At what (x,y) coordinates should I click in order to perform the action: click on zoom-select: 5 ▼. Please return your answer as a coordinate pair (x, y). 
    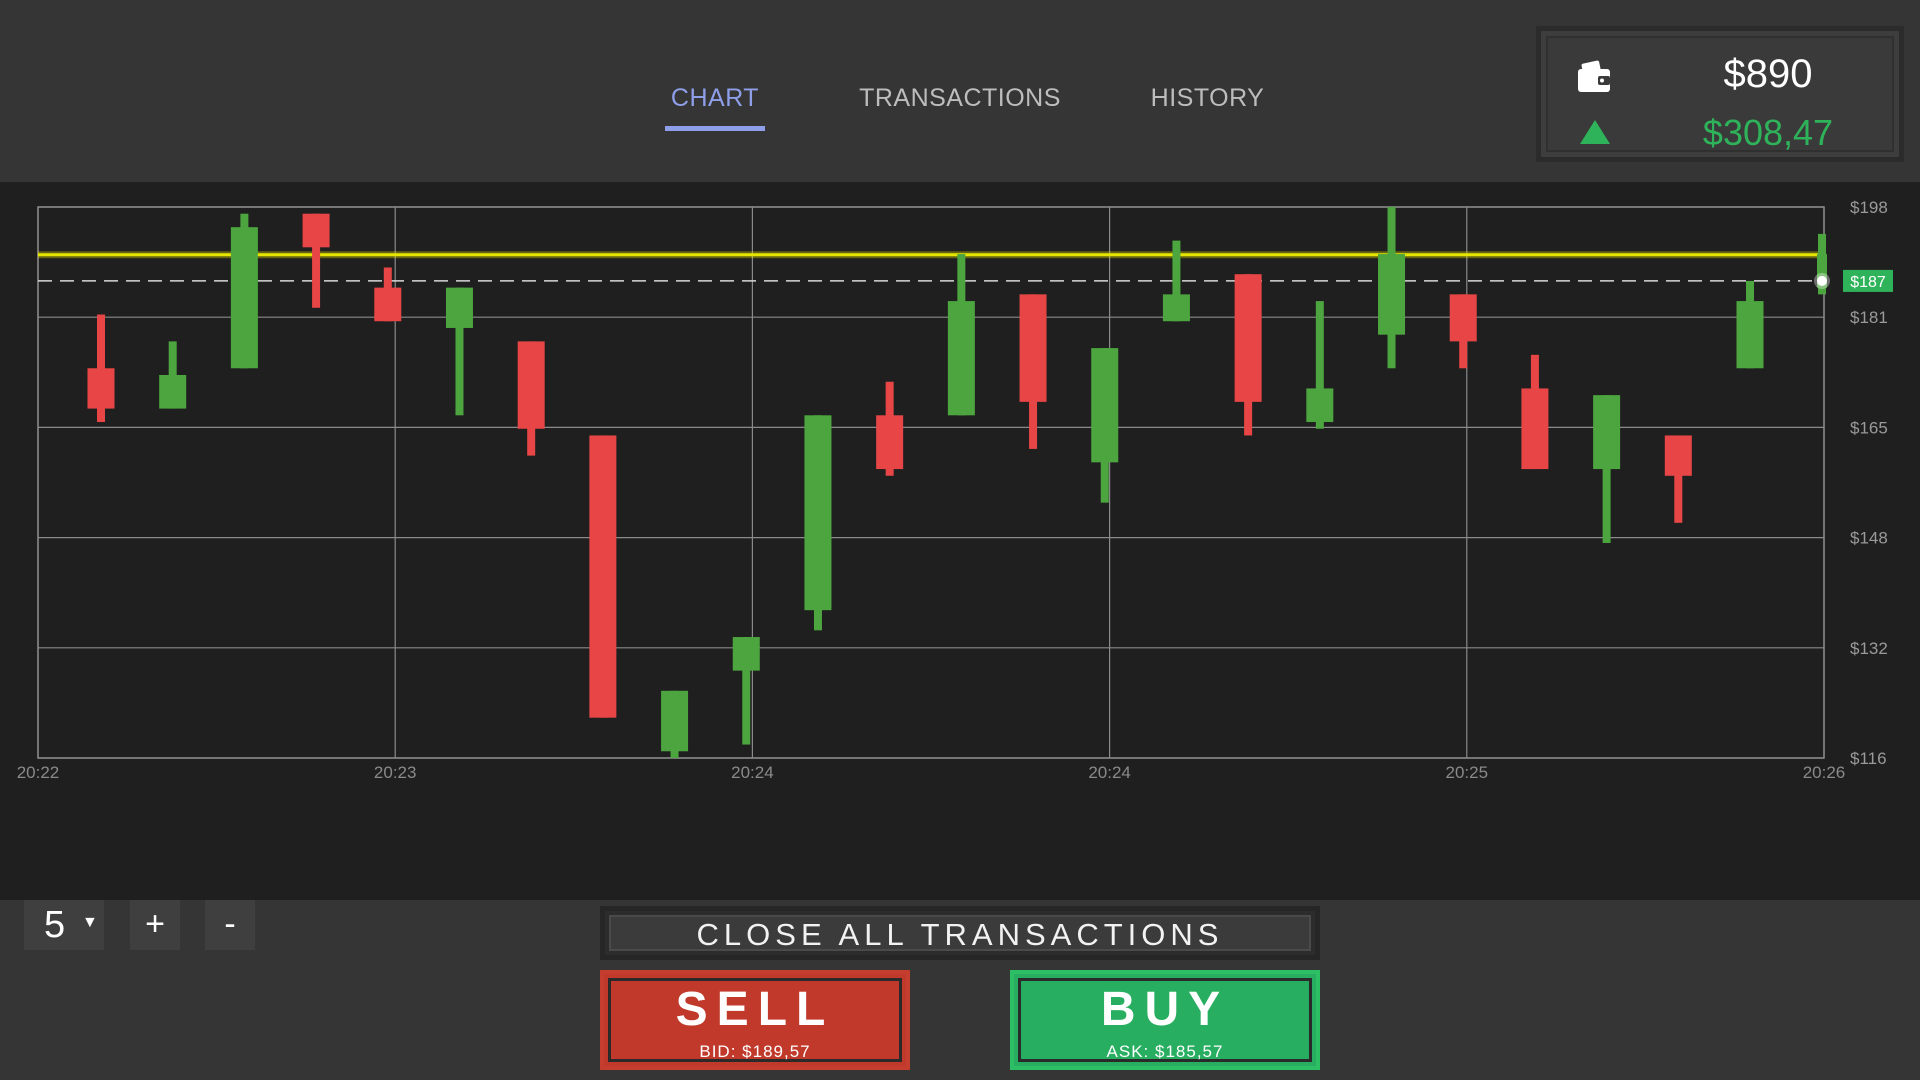
    Looking at the image, I should click on (64, 925).